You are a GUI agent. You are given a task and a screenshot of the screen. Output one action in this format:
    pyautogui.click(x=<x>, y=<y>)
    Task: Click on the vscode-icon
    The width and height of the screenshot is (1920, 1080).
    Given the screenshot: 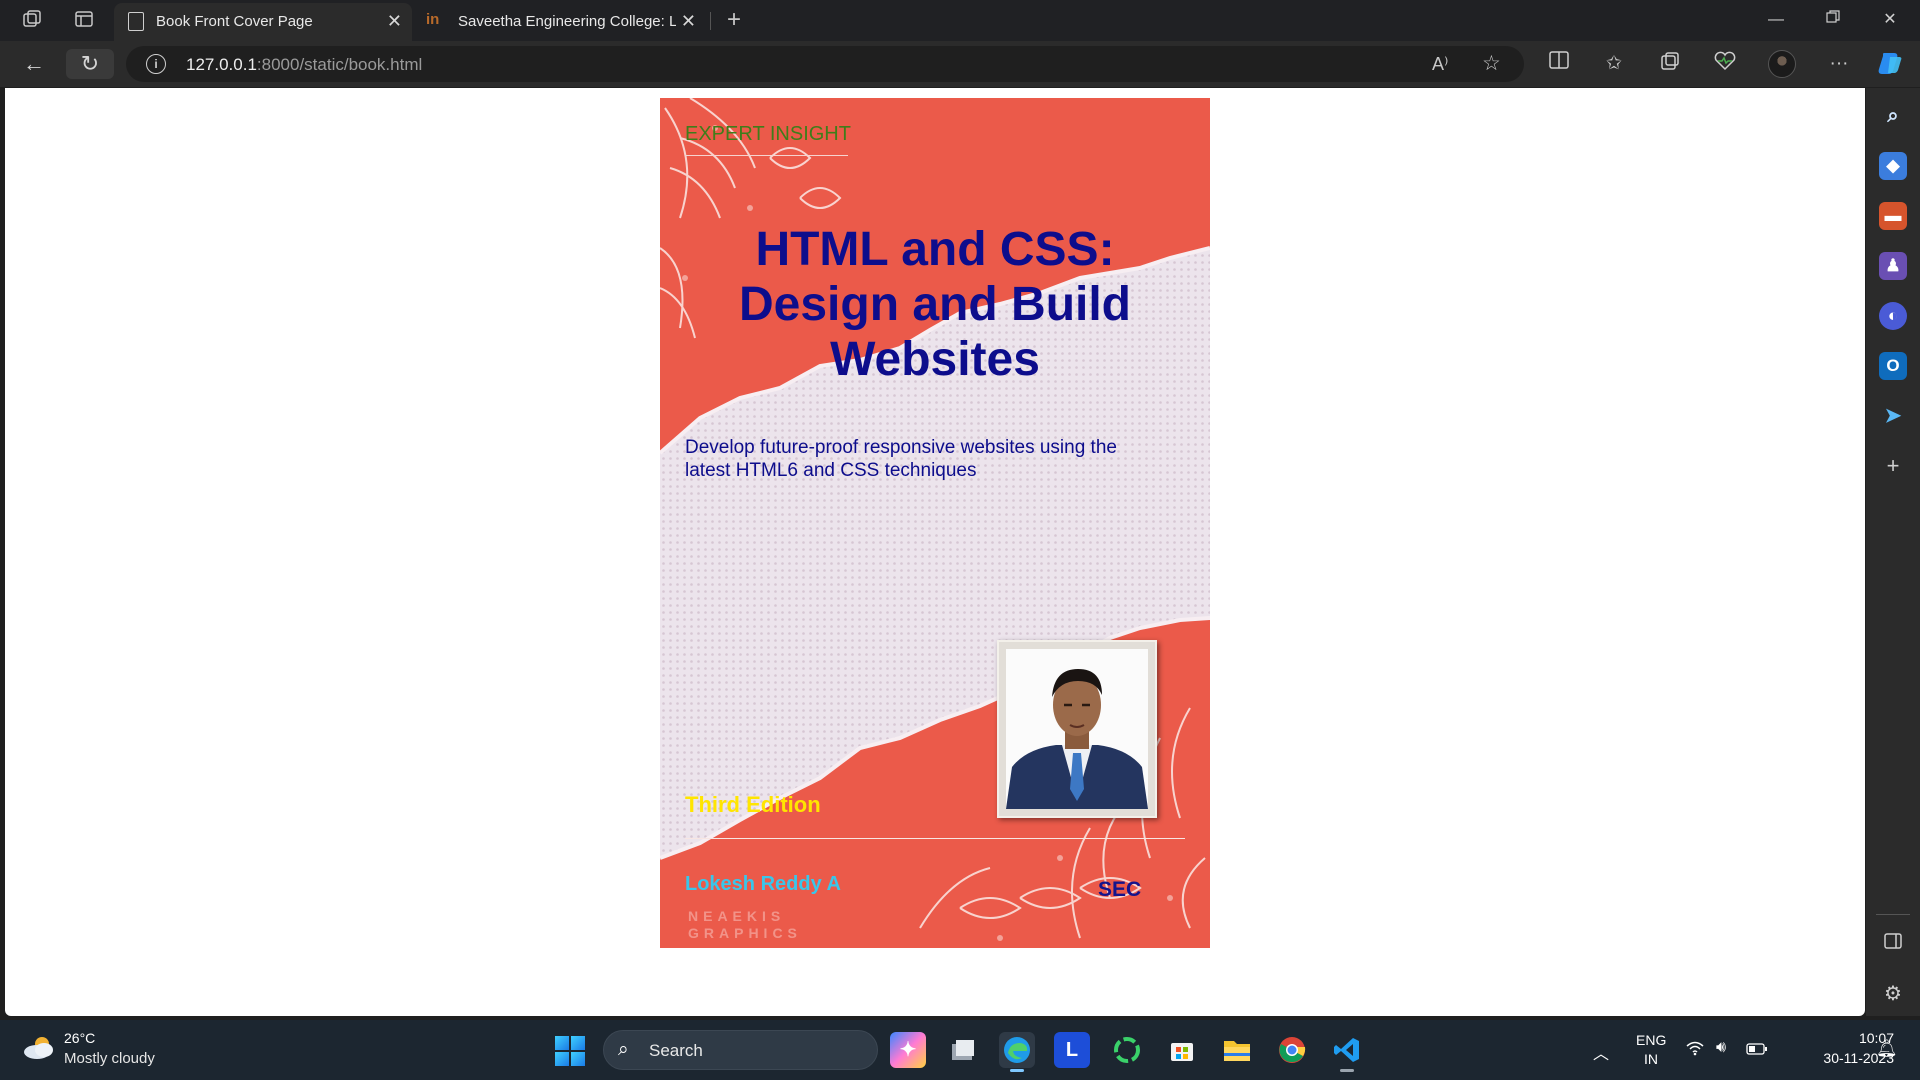 What is the action you would take?
    pyautogui.click(x=1347, y=1052)
    